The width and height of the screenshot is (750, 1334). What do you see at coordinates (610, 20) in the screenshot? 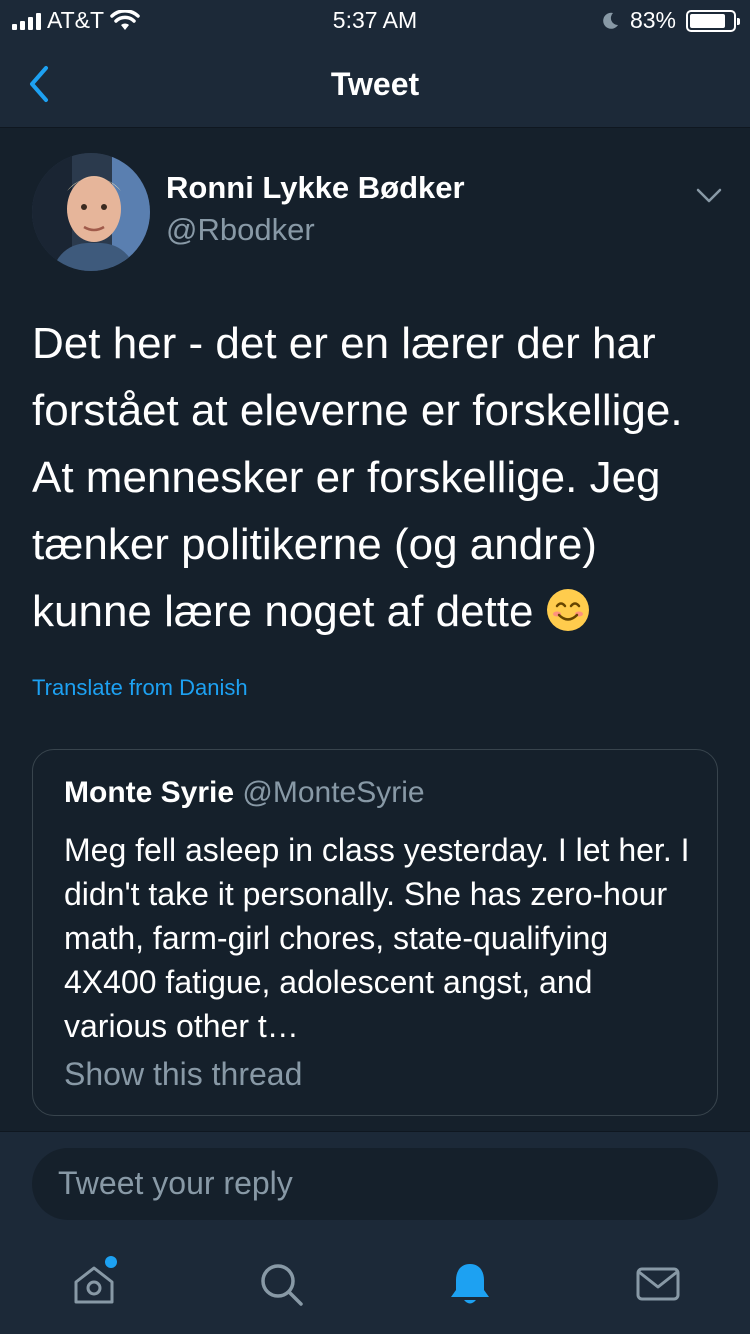
I see `moon-icon` at bounding box center [610, 20].